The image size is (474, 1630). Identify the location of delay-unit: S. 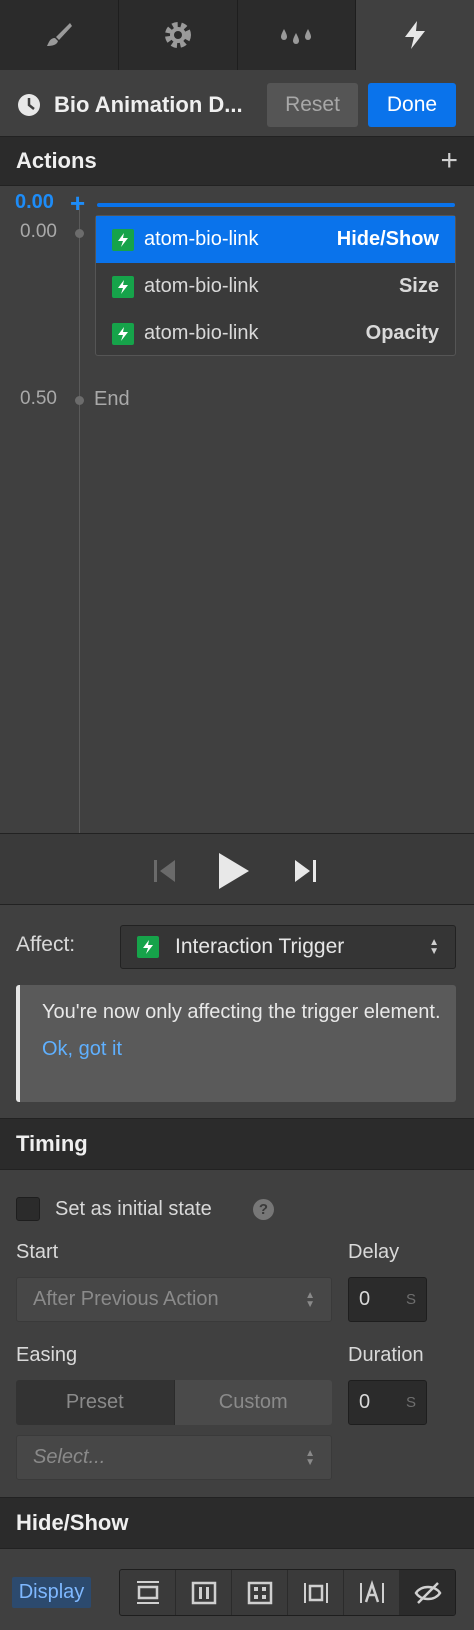
(410, 1299).